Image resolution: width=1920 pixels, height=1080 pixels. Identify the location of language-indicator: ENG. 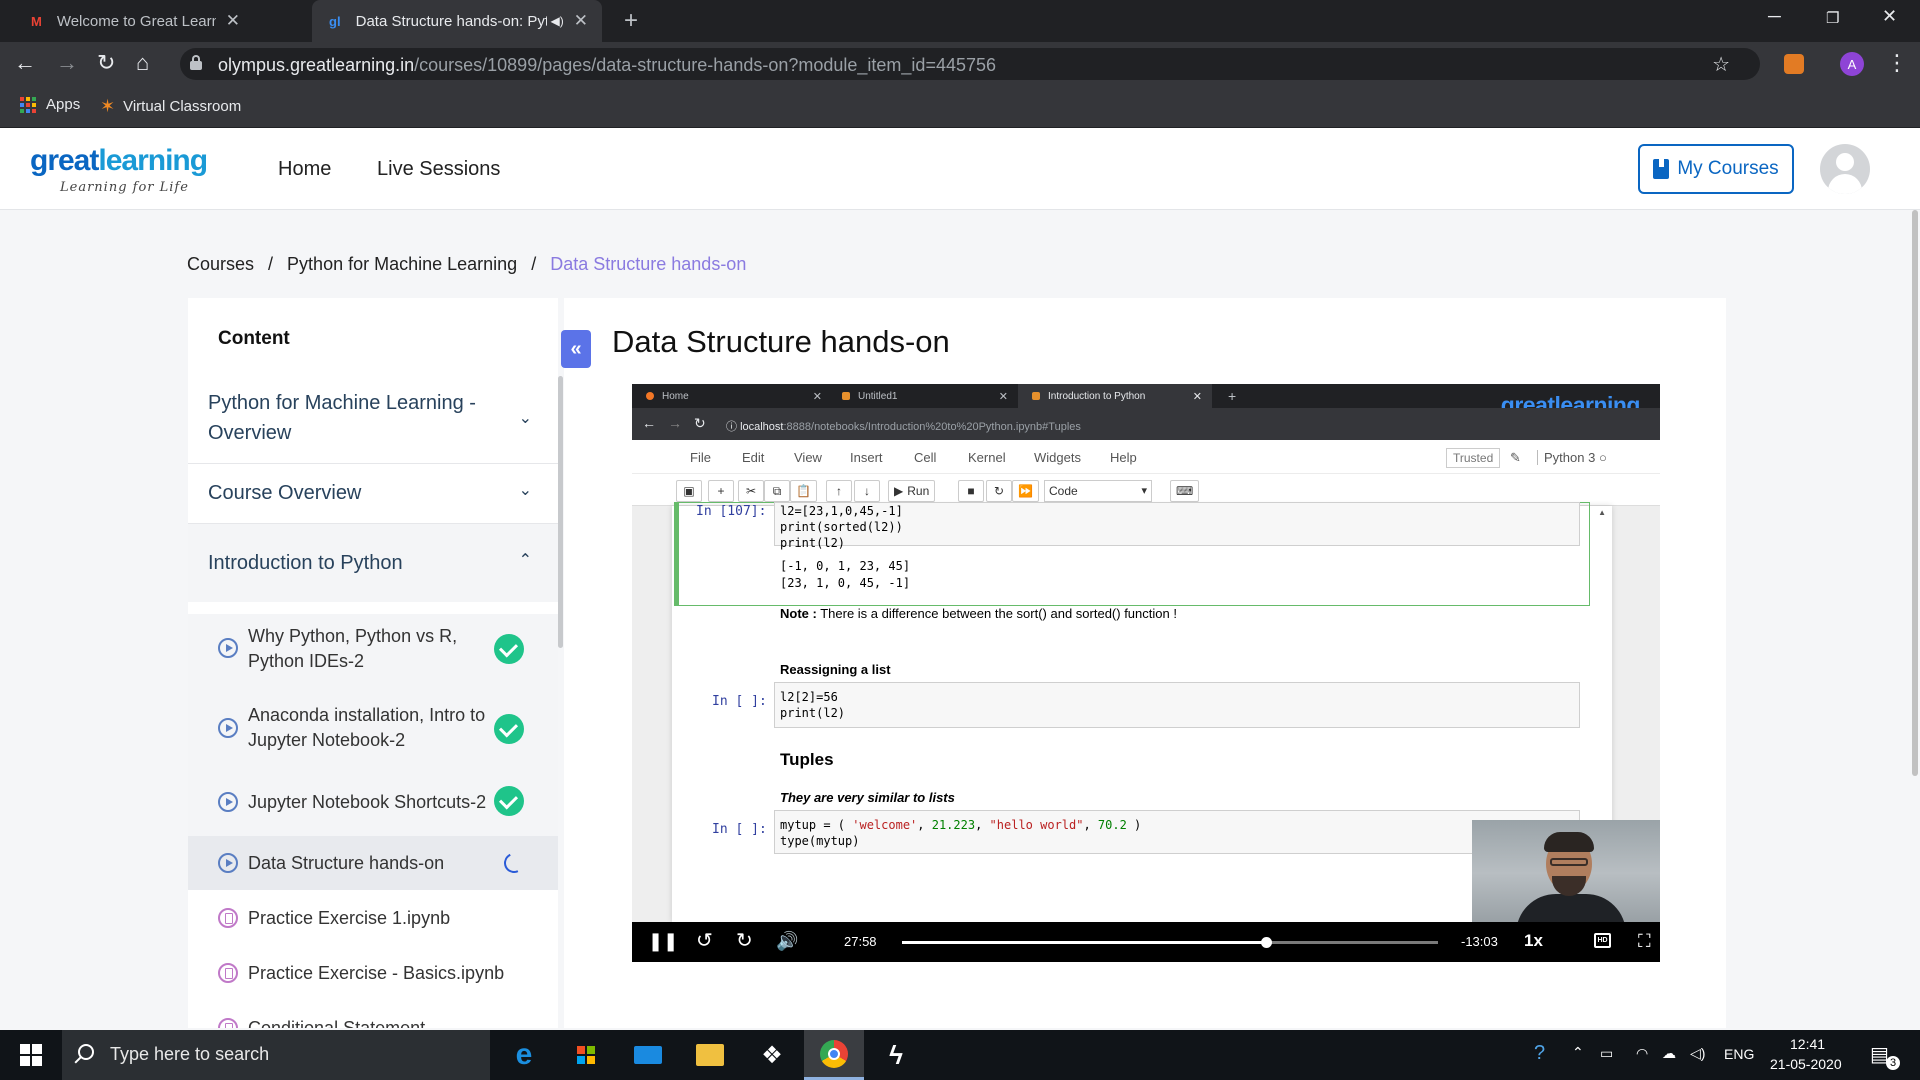
(1739, 1054).